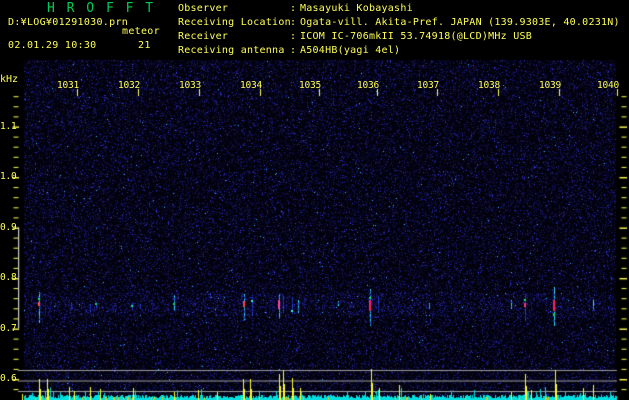 This screenshot has height=400, width=629. I want to click on observation-datetime: 02.01.29 10:30, so click(52, 45).